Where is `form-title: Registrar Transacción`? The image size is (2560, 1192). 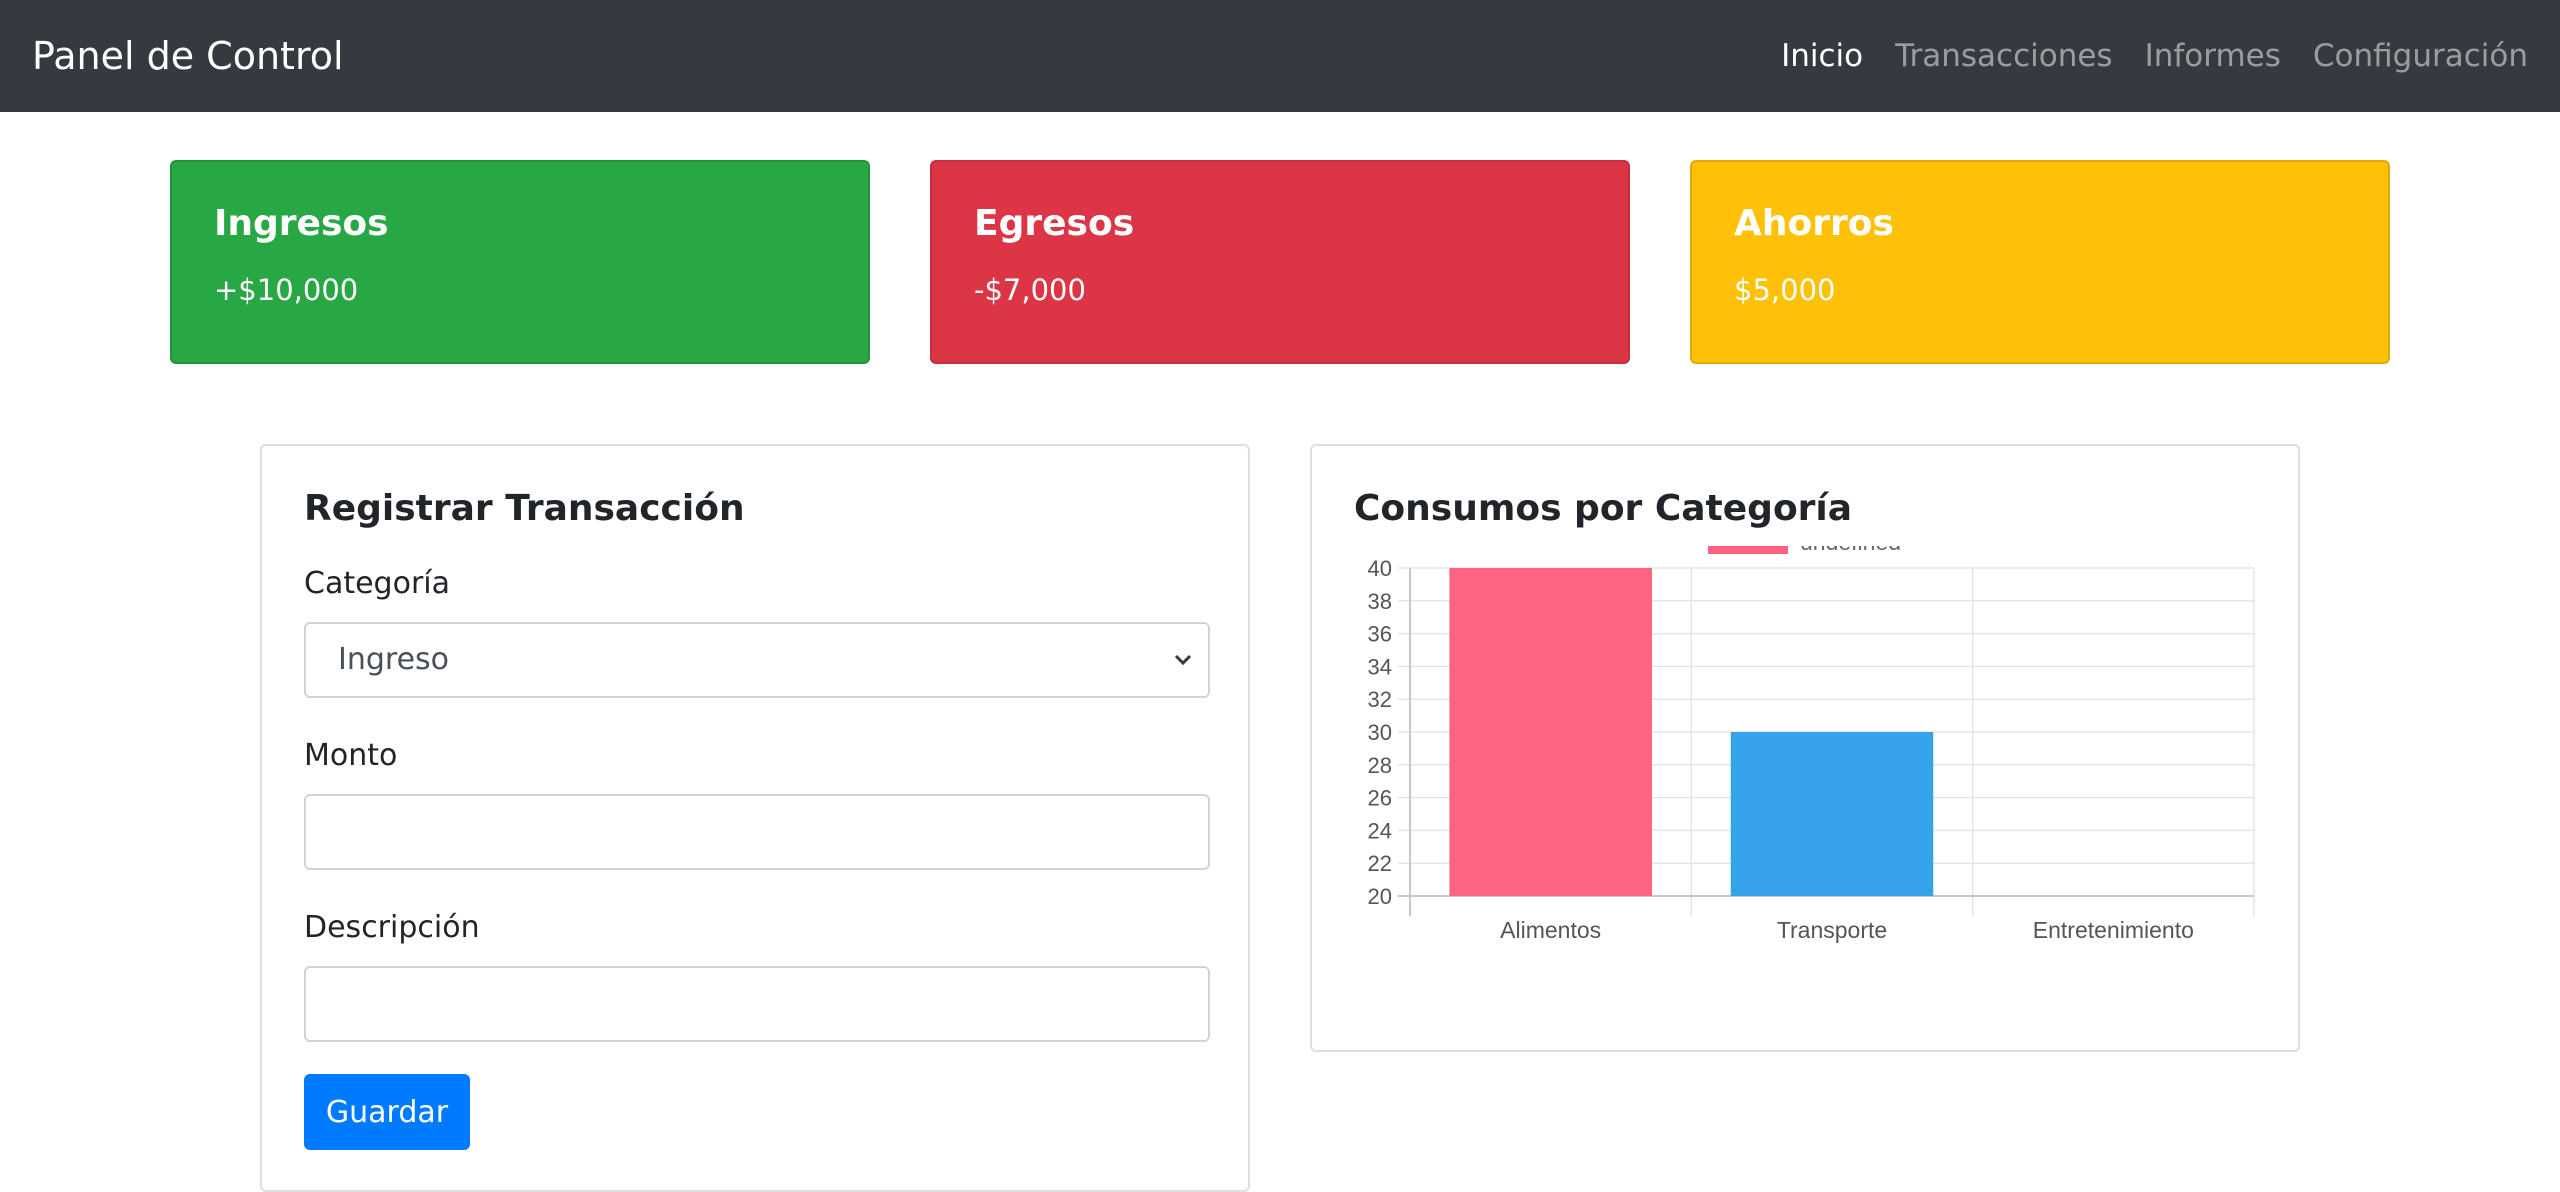 form-title: Registrar Transacción is located at coordinates (524, 508).